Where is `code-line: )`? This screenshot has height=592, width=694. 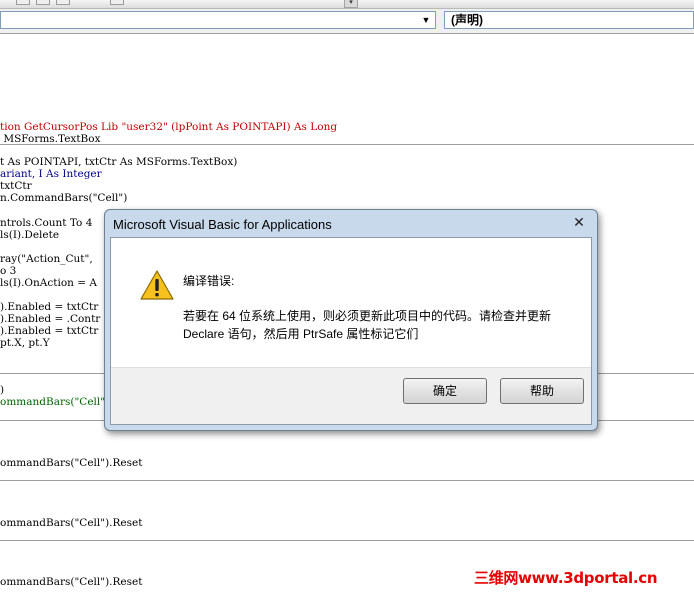
code-line: ) is located at coordinates (2, 390).